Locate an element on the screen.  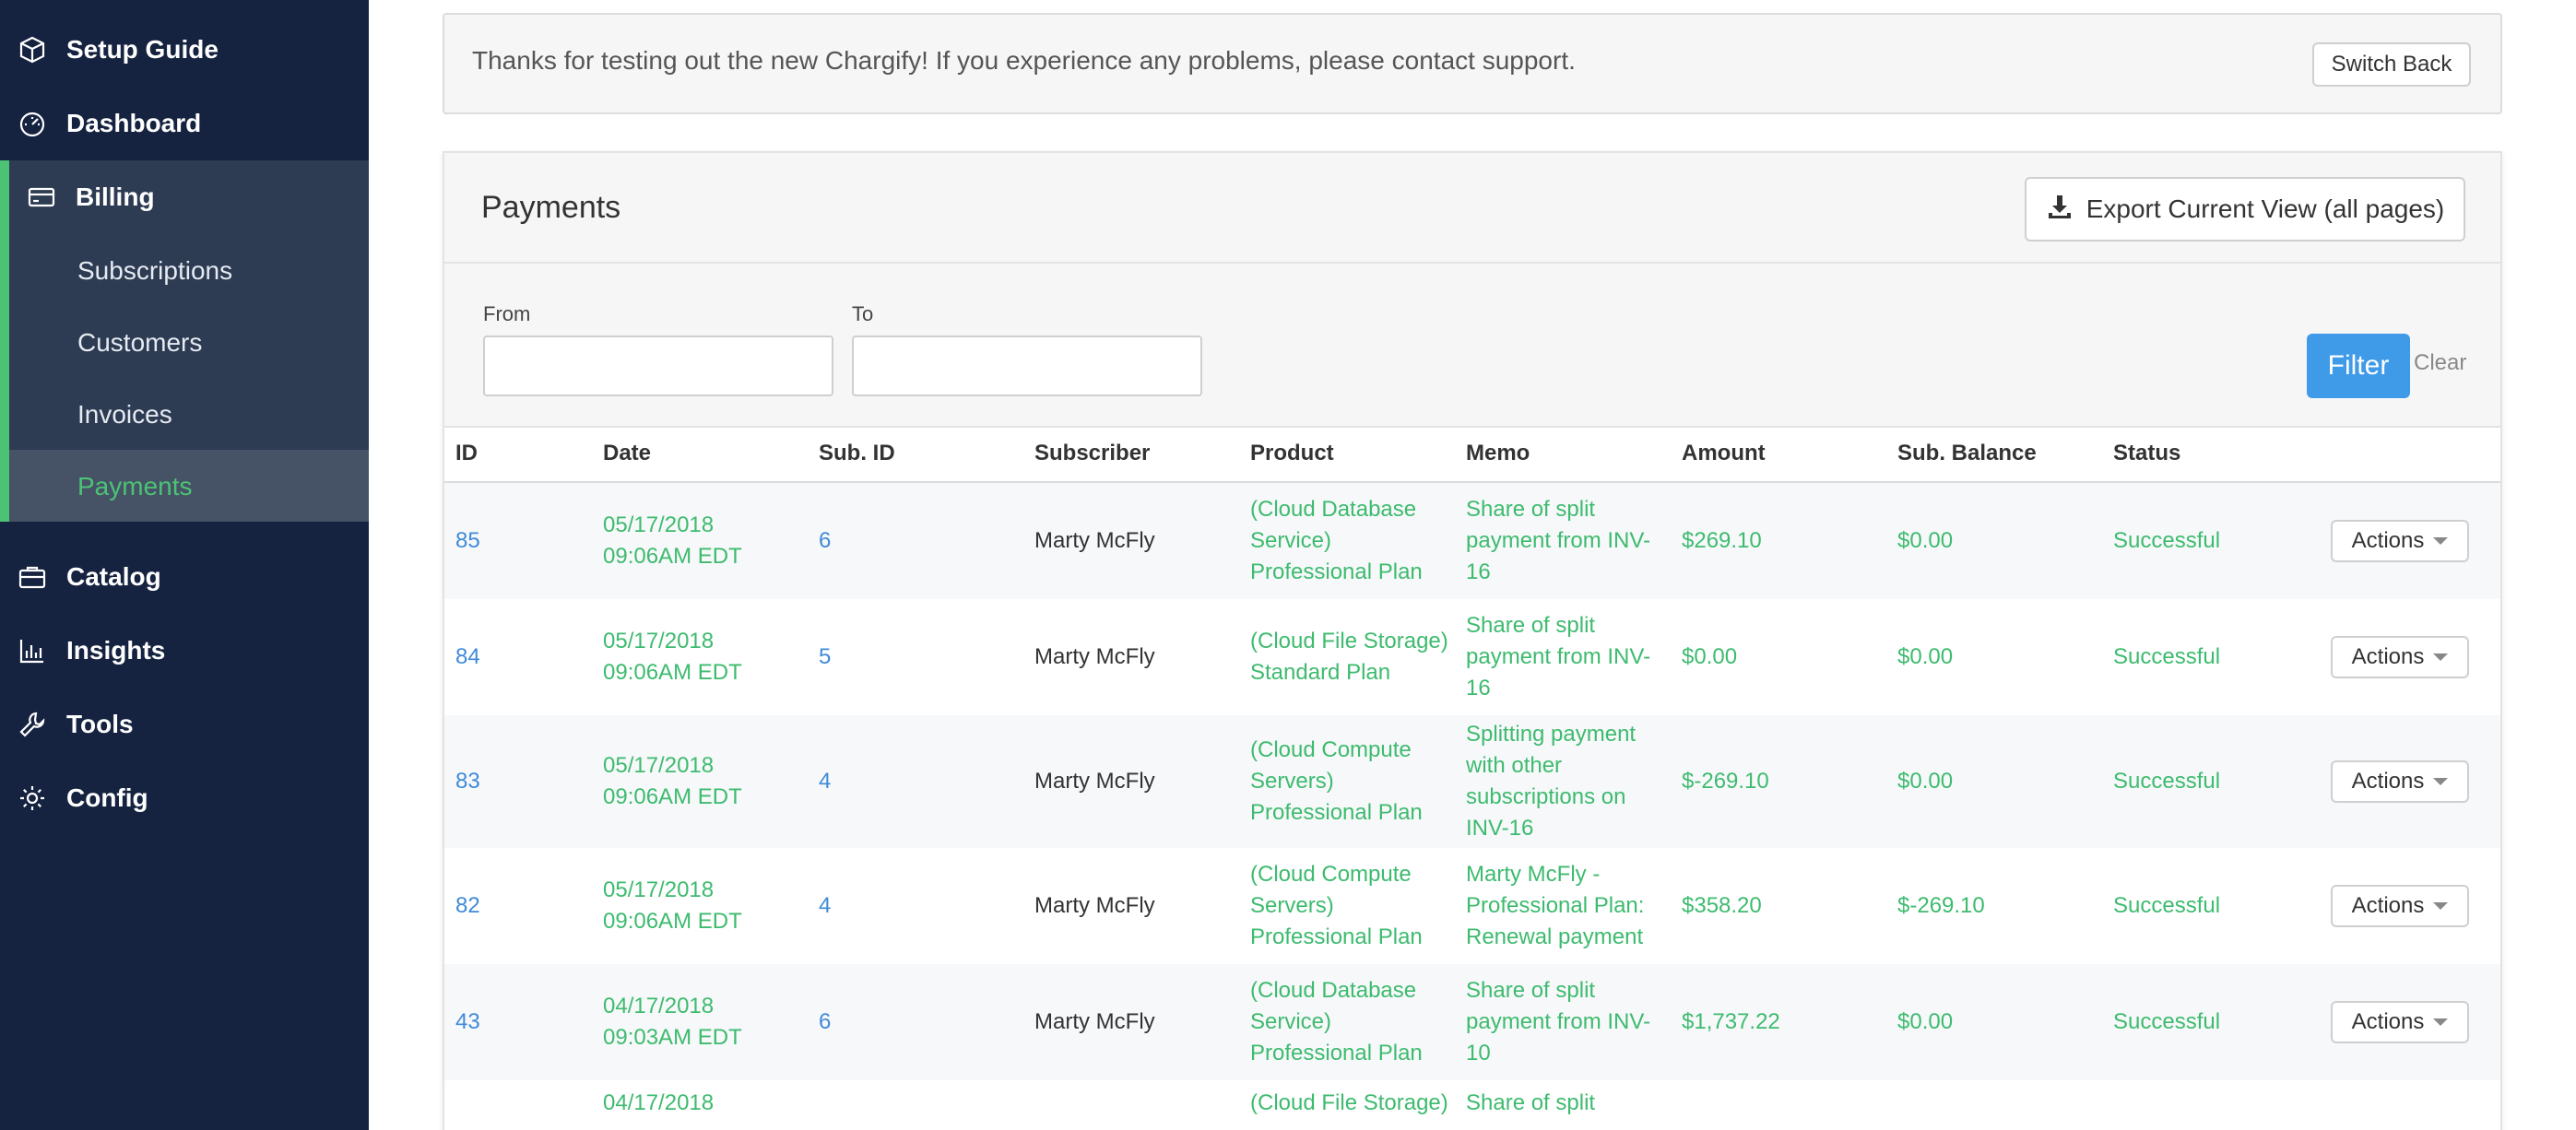
briefcase-icon is located at coordinates (32, 577).